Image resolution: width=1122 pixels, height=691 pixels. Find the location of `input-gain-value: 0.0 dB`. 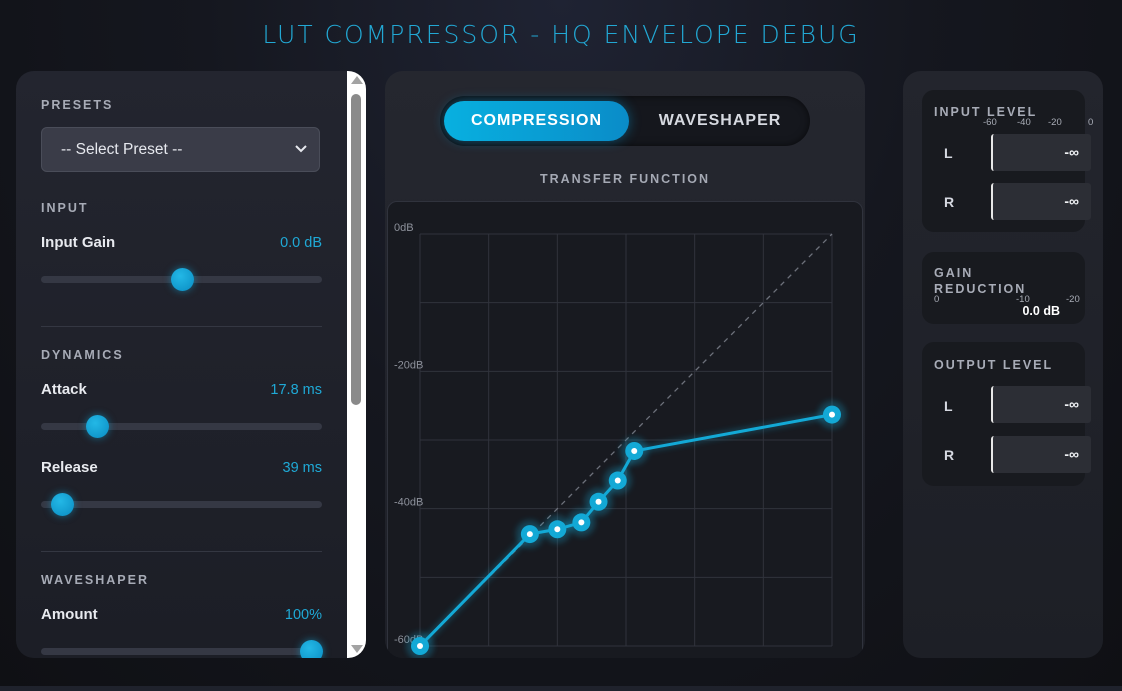

input-gain-value: 0.0 dB is located at coordinates (301, 243).